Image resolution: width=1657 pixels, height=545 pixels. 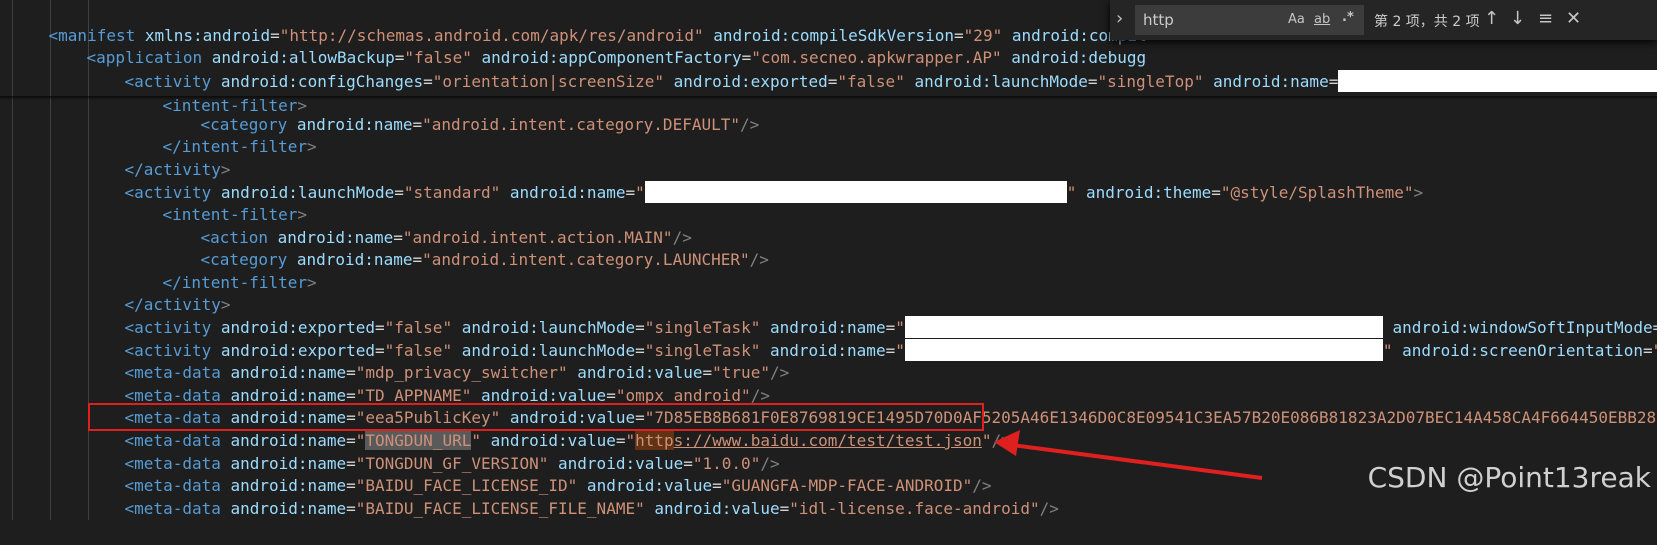 What do you see at coordinates (12, 260) in the screenshot?
I see `indent-guide` at bounding box center [12, 260].